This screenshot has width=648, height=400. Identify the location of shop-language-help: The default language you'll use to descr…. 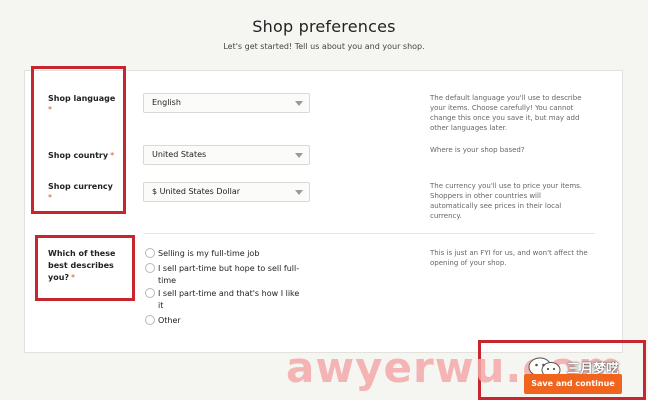
(520, 113).